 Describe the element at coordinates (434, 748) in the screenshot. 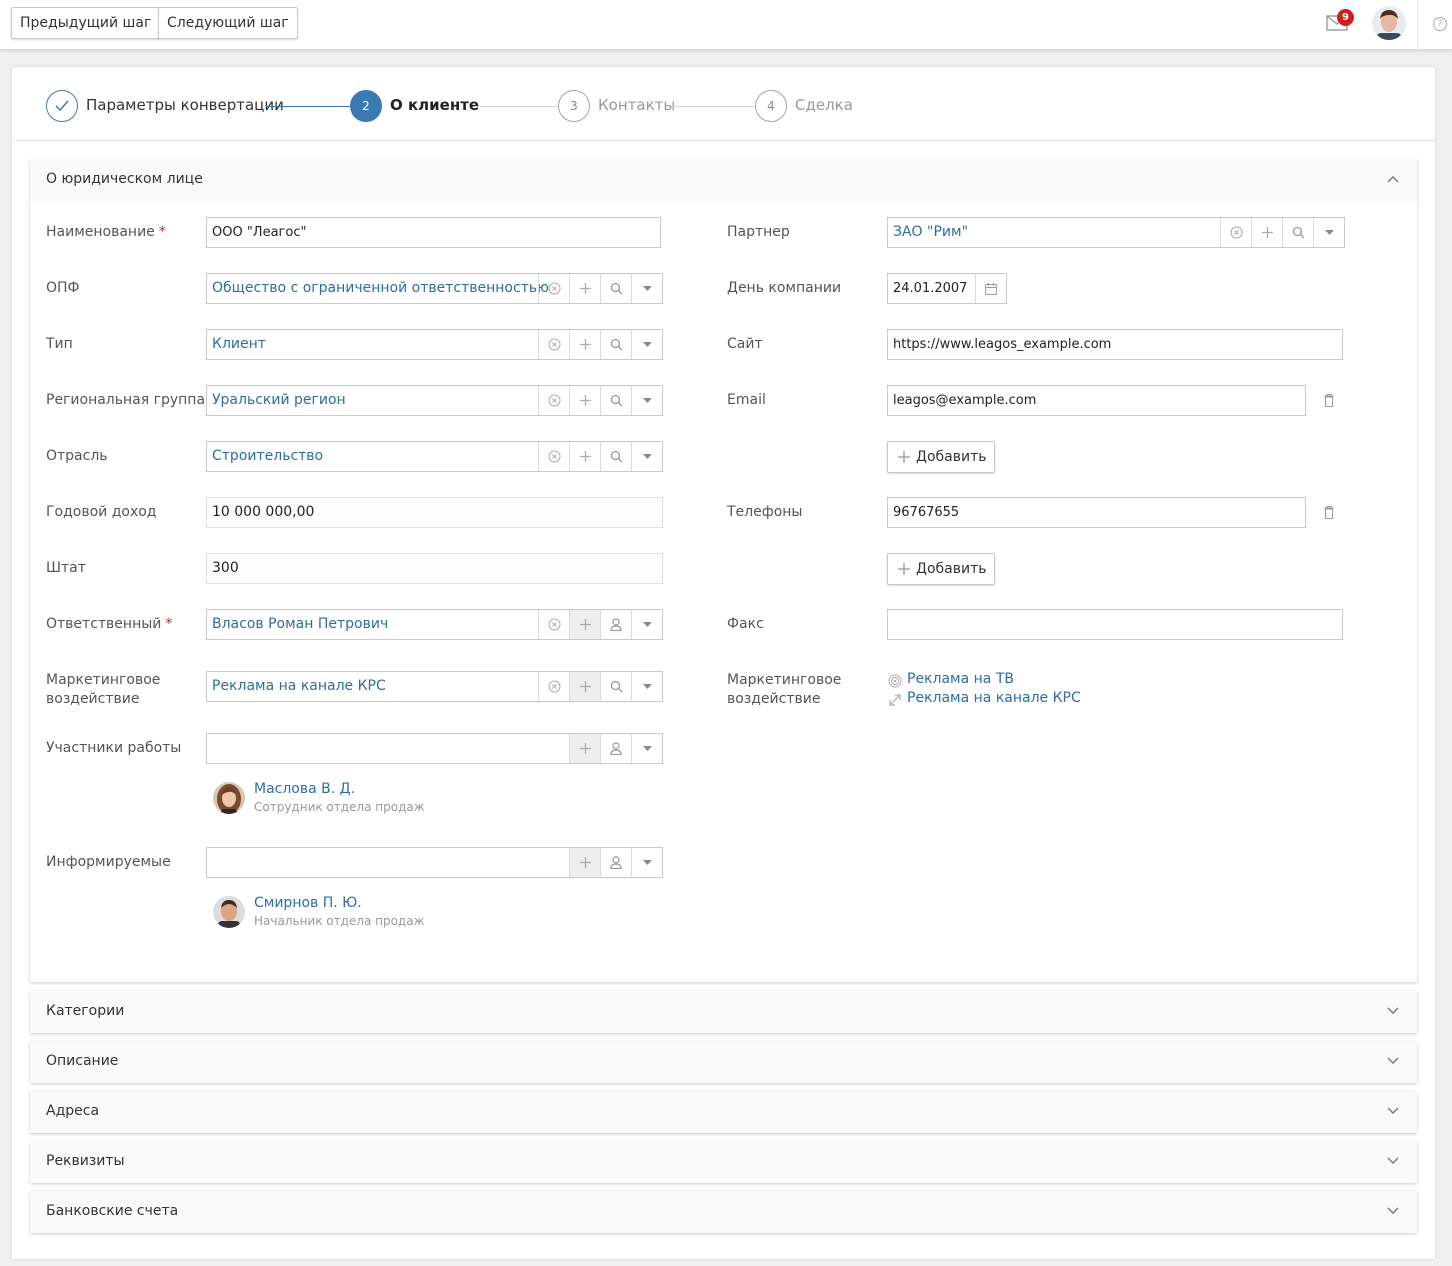

I see `participants-lookup` at that location.